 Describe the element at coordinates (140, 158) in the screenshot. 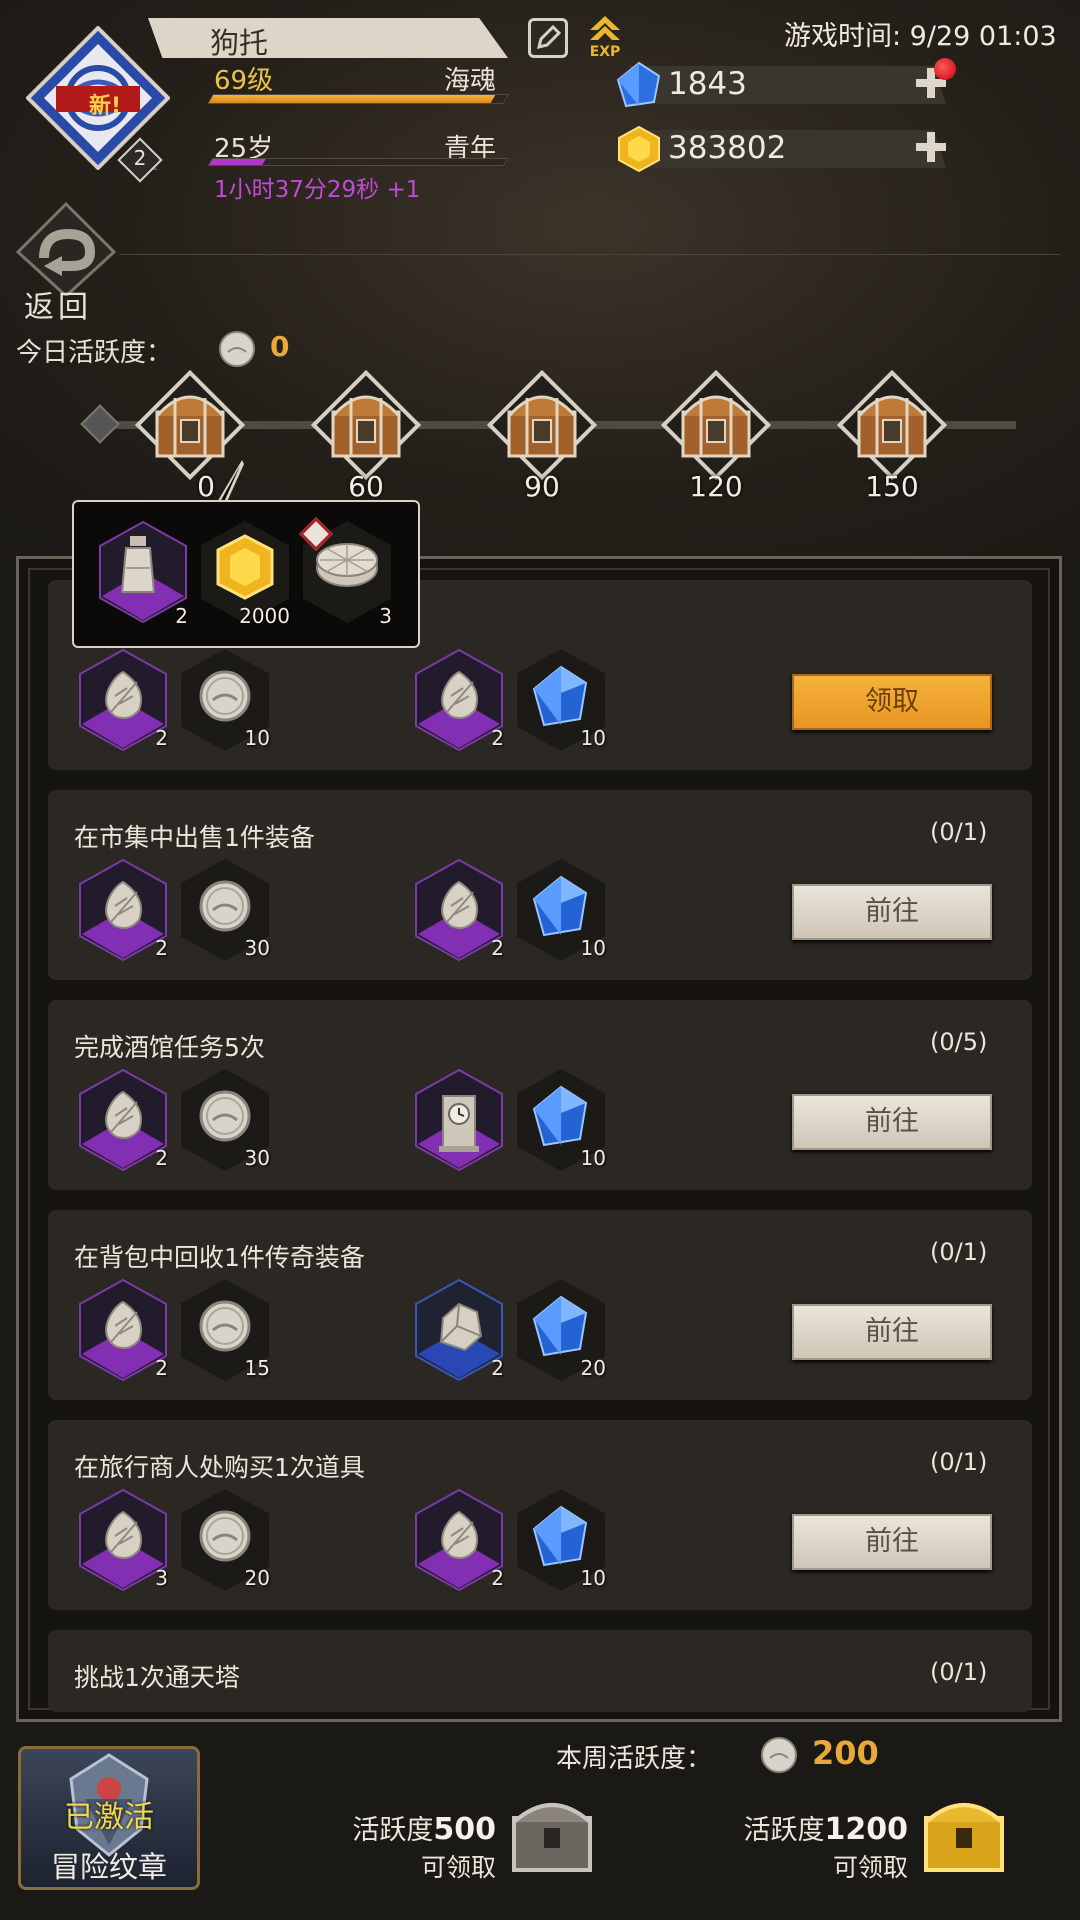

I see `avatar-level: 2` at that location.